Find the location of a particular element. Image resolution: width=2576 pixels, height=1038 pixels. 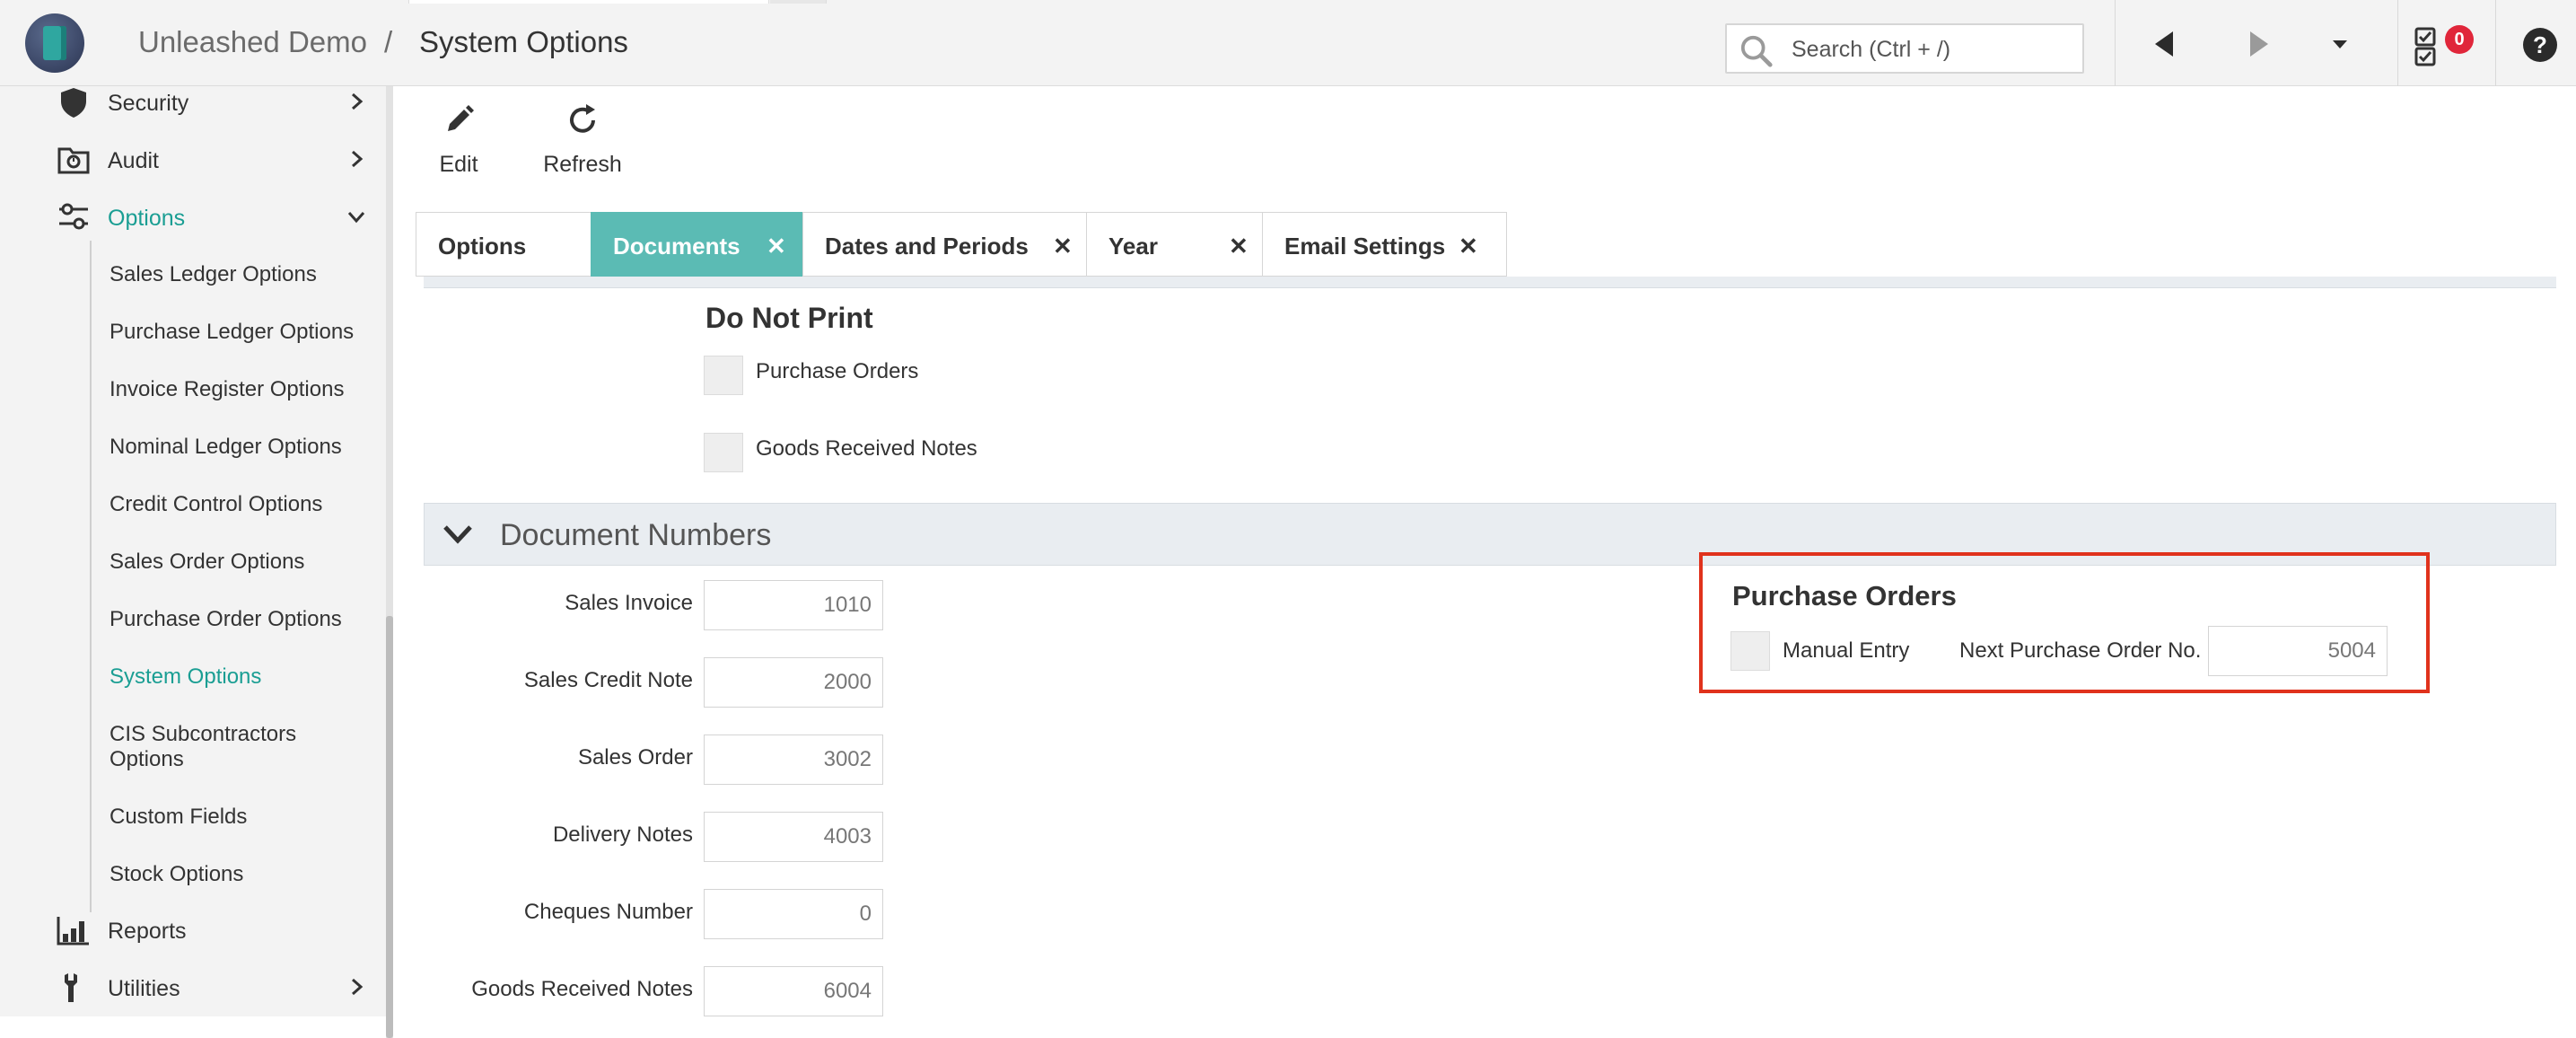

sidebar-subitem: Nominal Ledger Options is located at coordinates (226, 447).